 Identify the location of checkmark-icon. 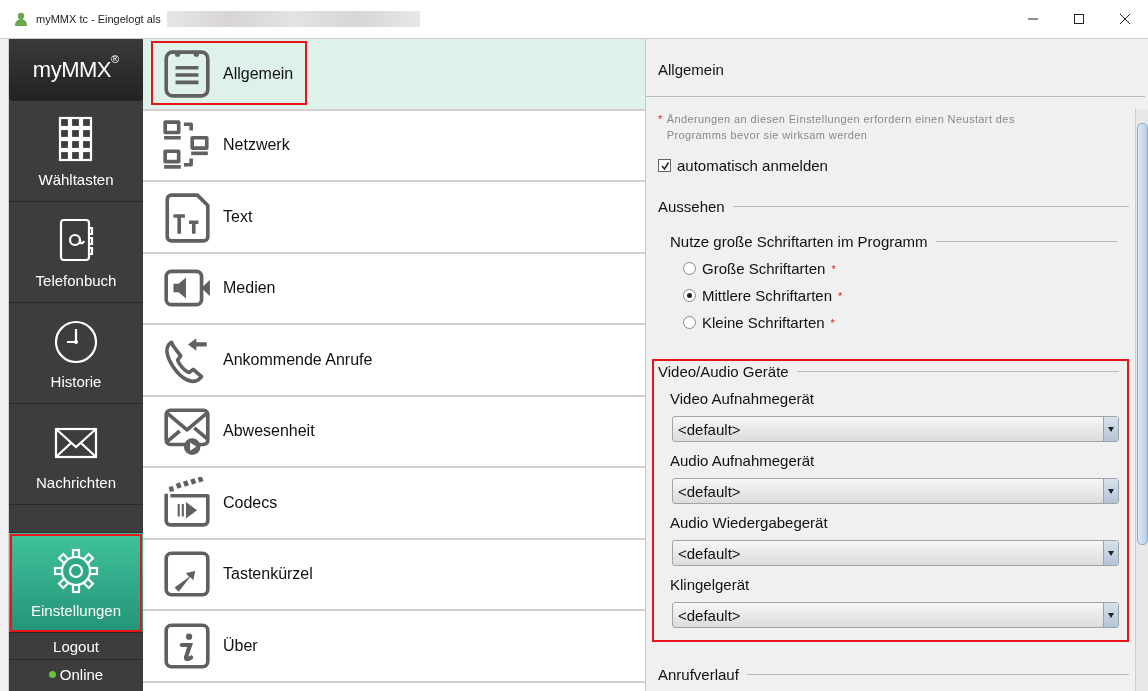
(664, 165).